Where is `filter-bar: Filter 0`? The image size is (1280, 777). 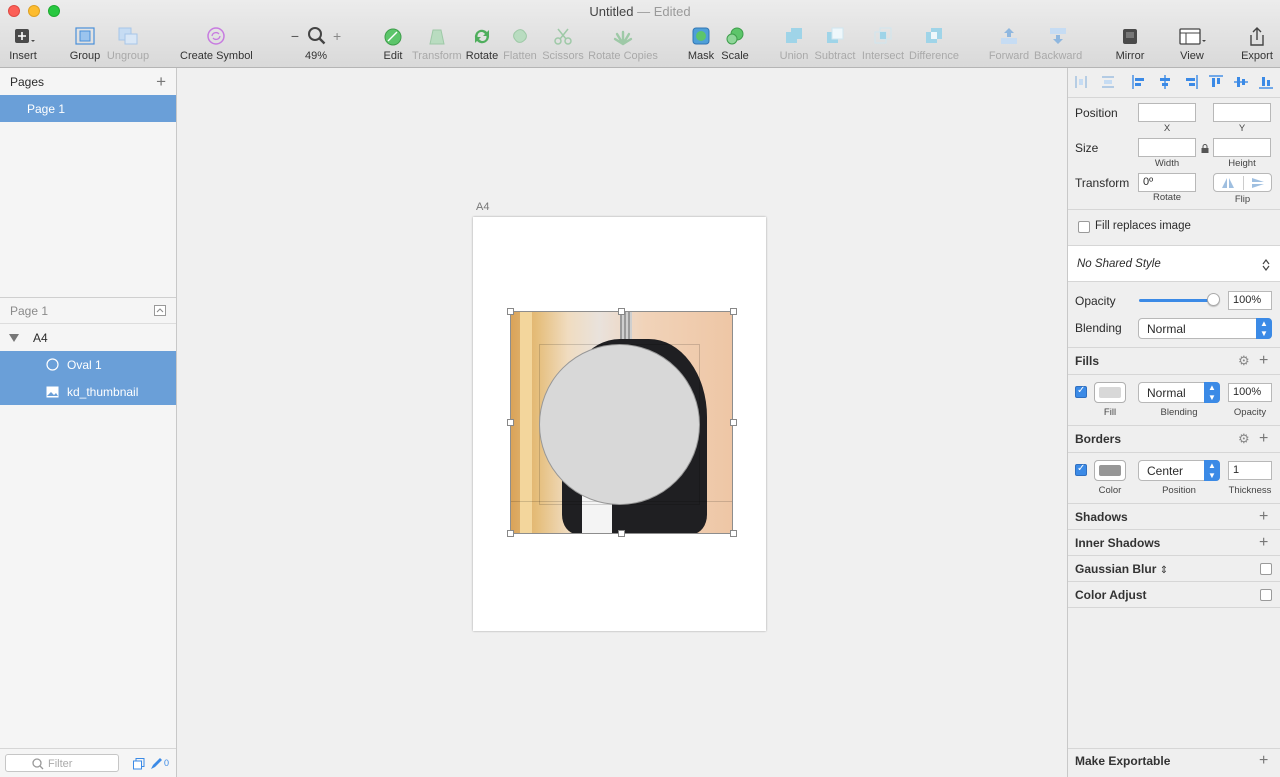 filter-bar: Filter 0 is located at coordinates (88, 762).